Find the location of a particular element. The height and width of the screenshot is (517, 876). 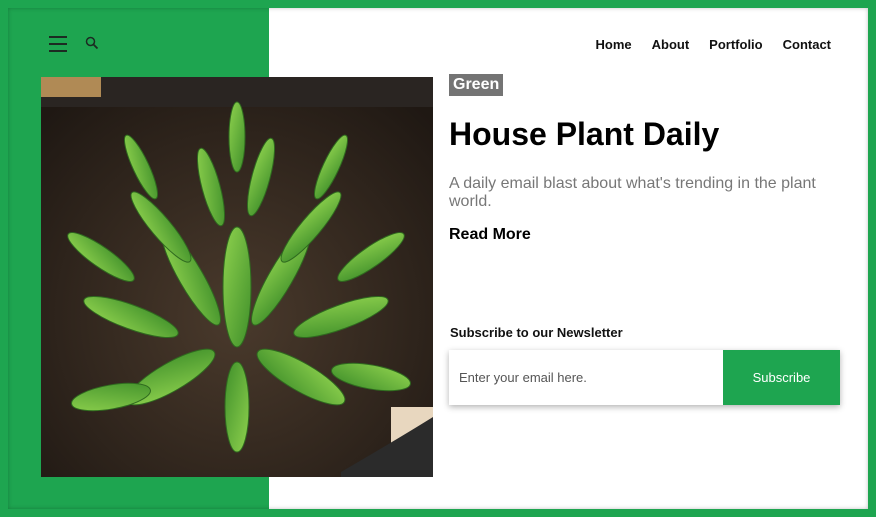

email-field is located at coordinates (586, 377).